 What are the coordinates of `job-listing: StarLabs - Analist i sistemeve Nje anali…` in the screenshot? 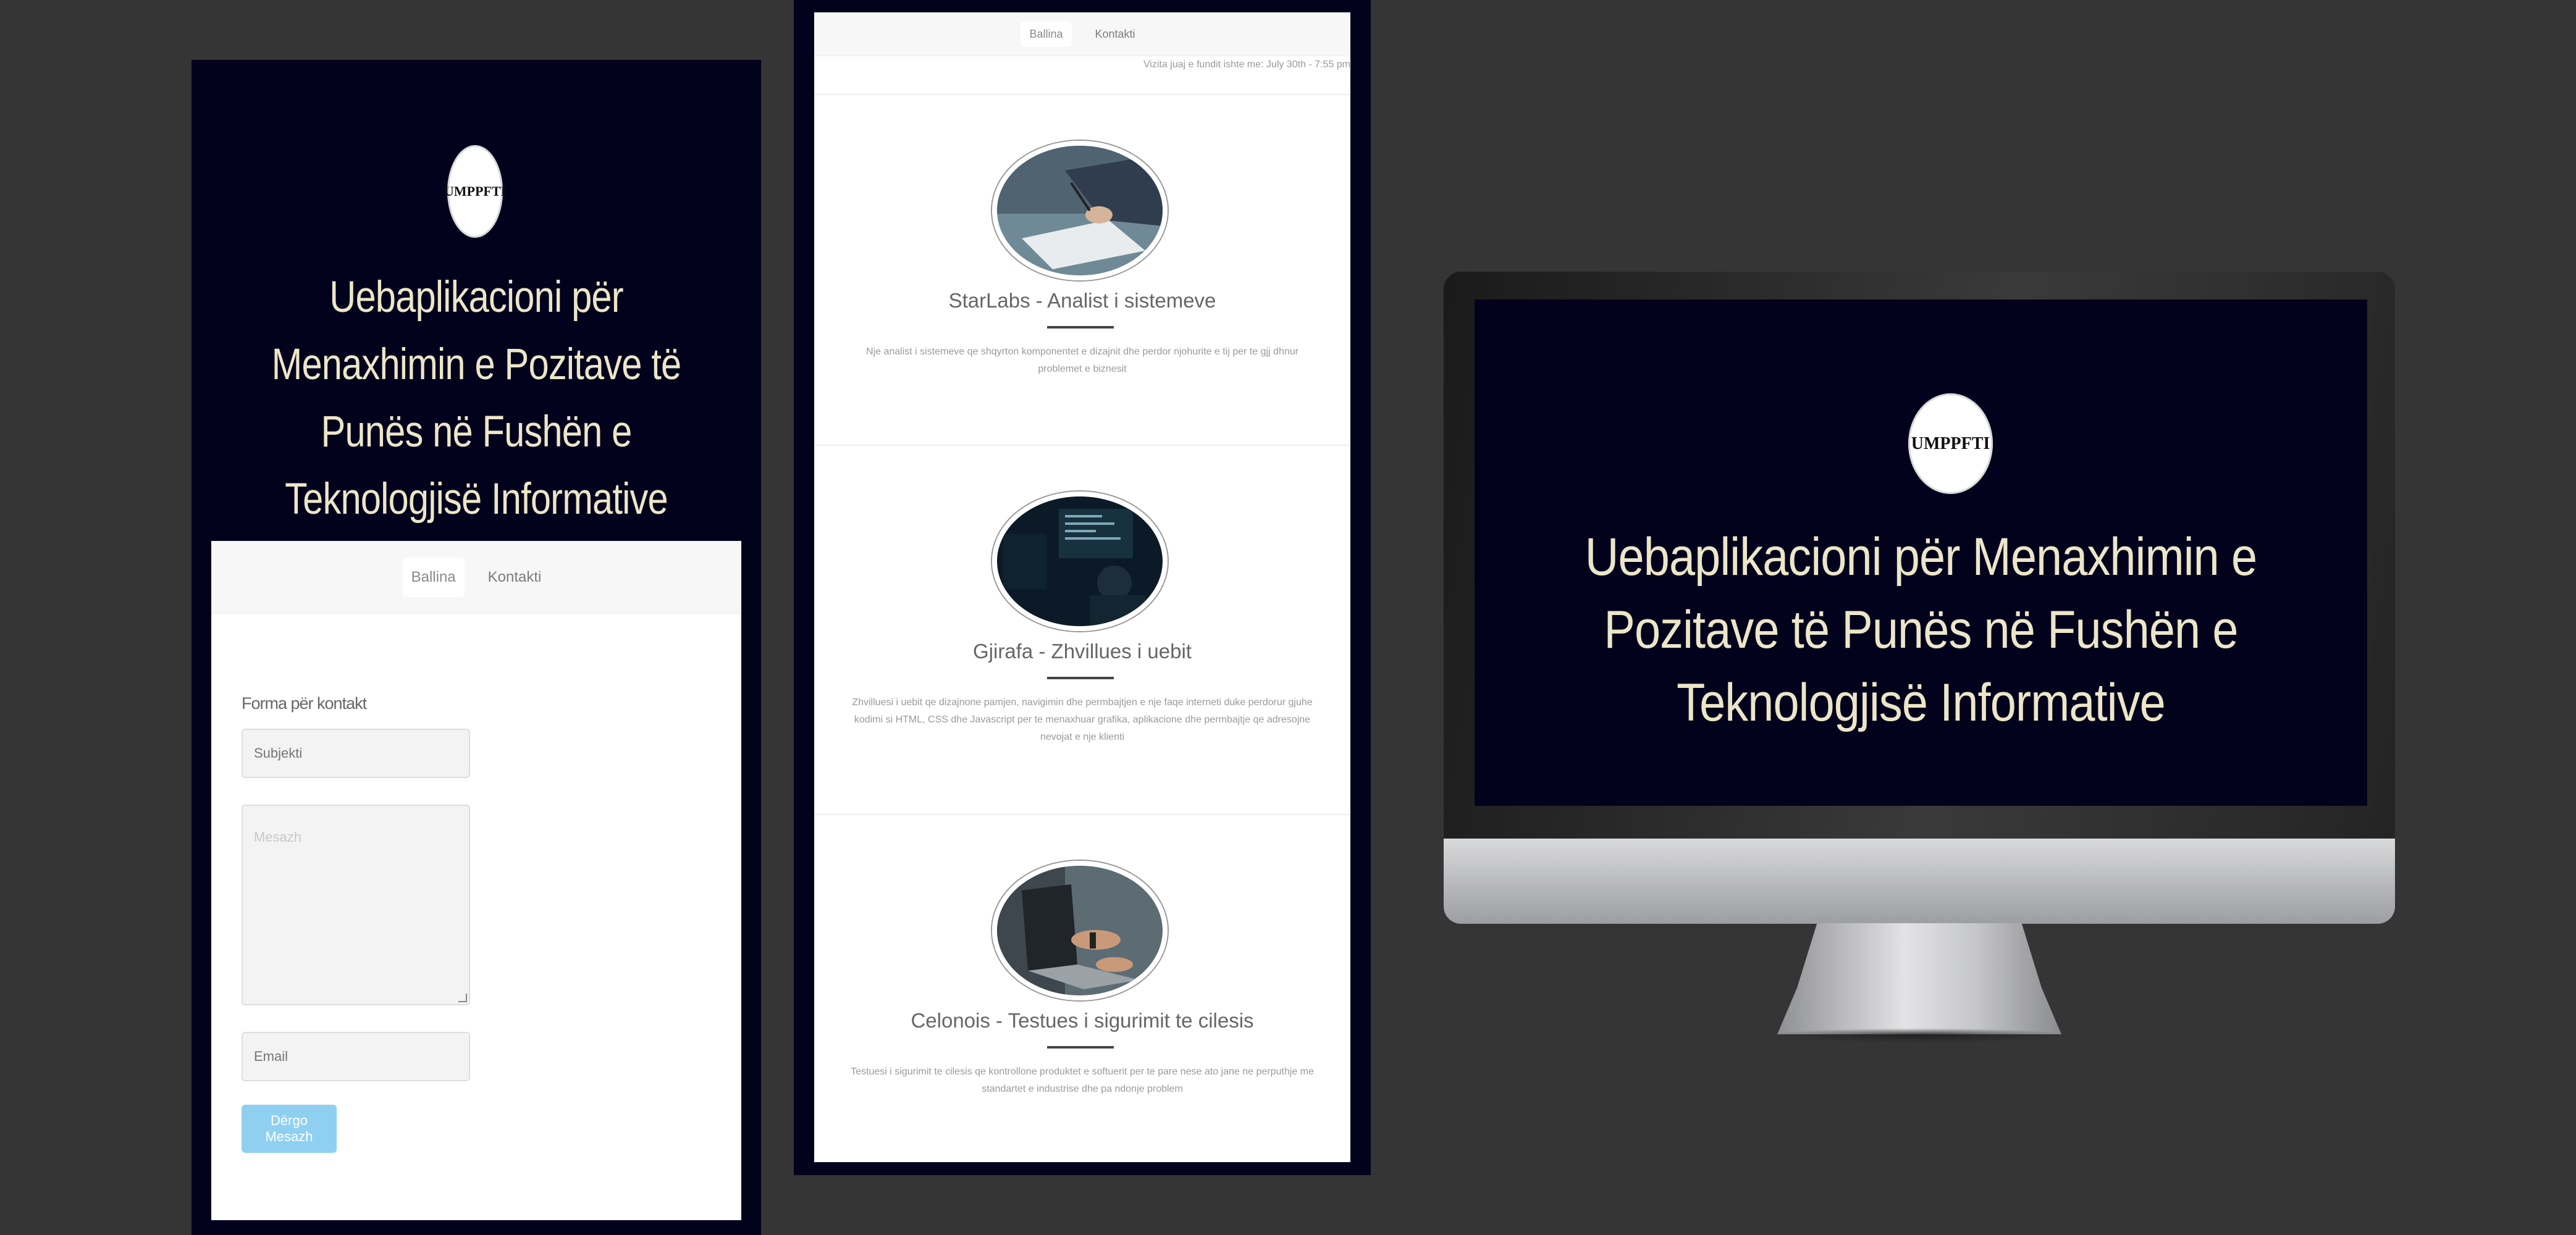 It's located at (1082, 270).